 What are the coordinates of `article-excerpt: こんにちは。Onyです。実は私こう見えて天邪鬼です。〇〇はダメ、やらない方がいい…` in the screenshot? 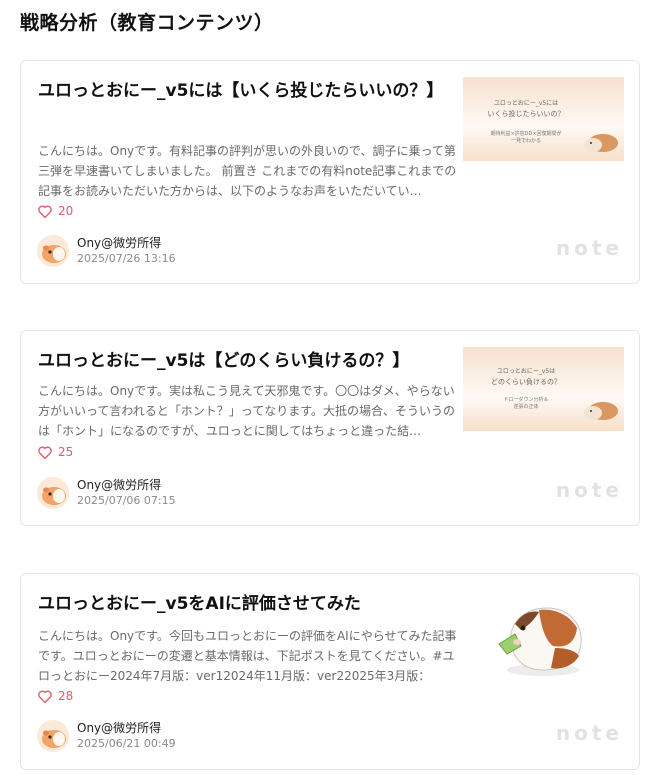 It's located at (247, 411).